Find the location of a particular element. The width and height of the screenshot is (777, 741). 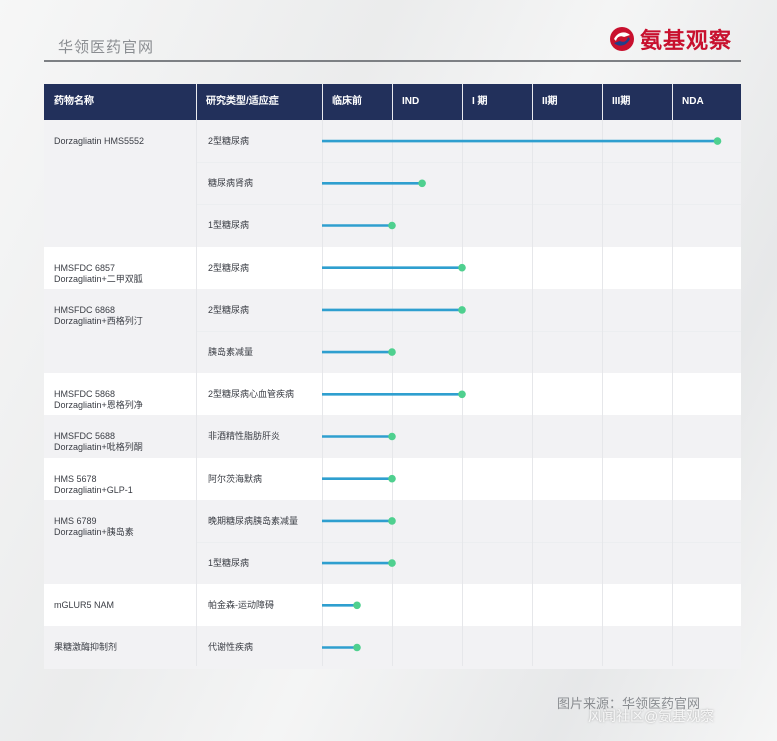

logo-text: 氨基观察 is located at coordinates (686, 41).